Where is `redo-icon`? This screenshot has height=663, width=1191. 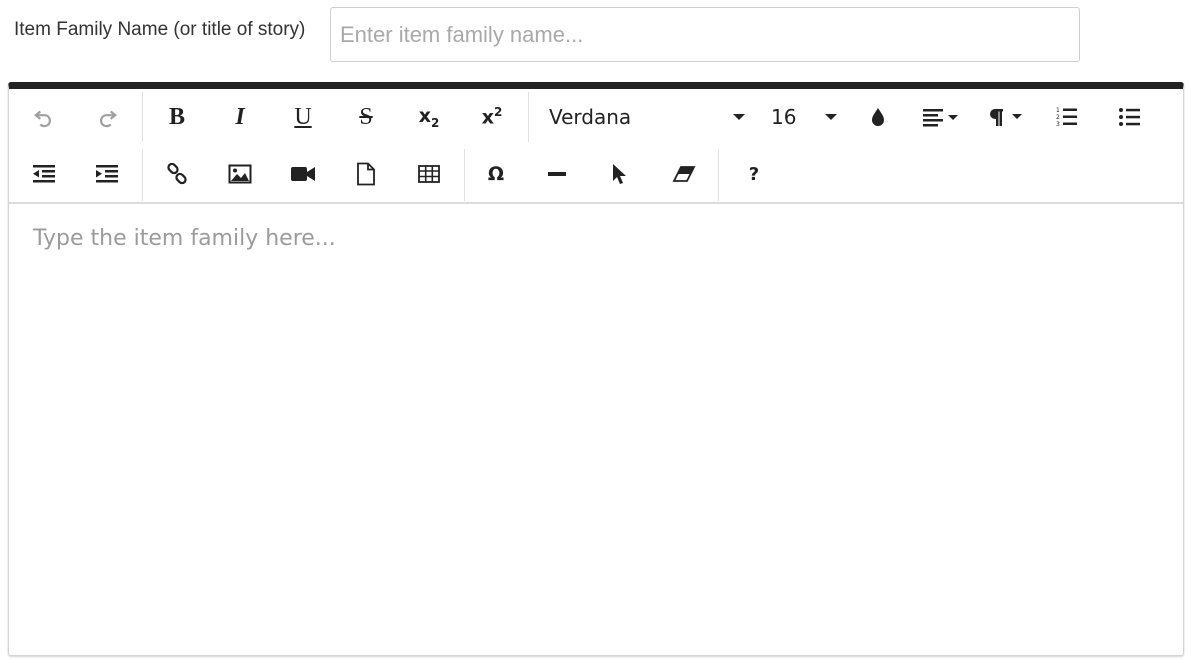 redo-icon is located at coordinates (109, 119).